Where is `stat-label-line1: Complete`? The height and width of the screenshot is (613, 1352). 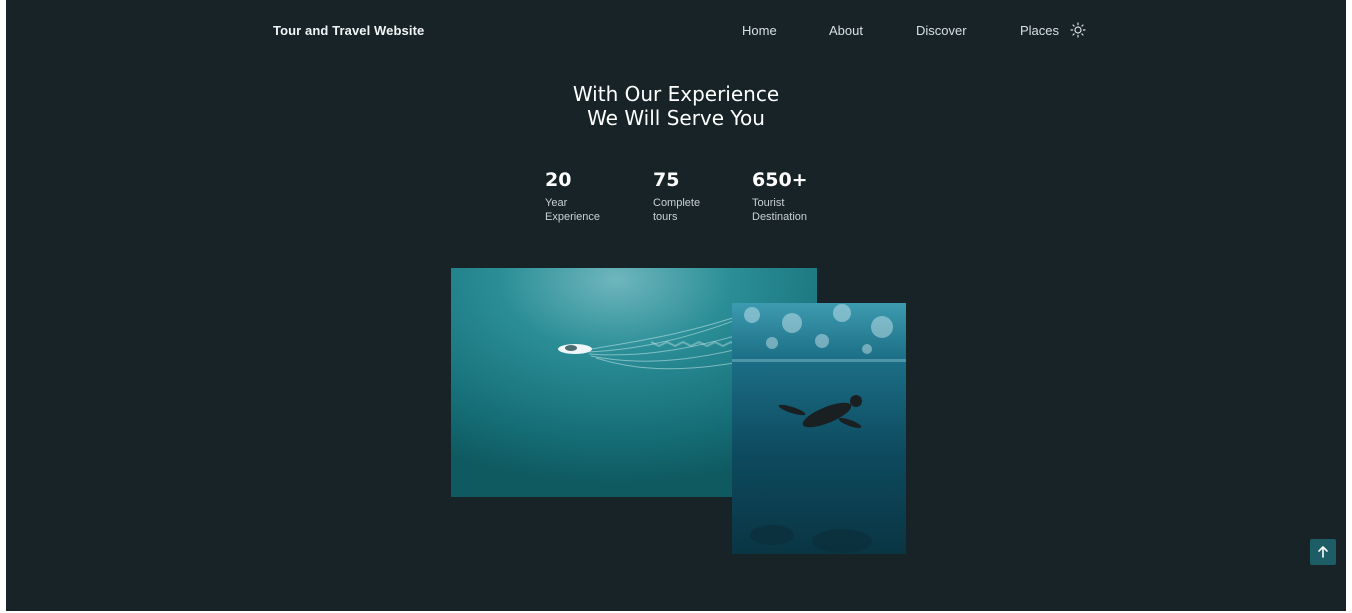
stat-label-line1: Complete is located at coordinates (677, 203).